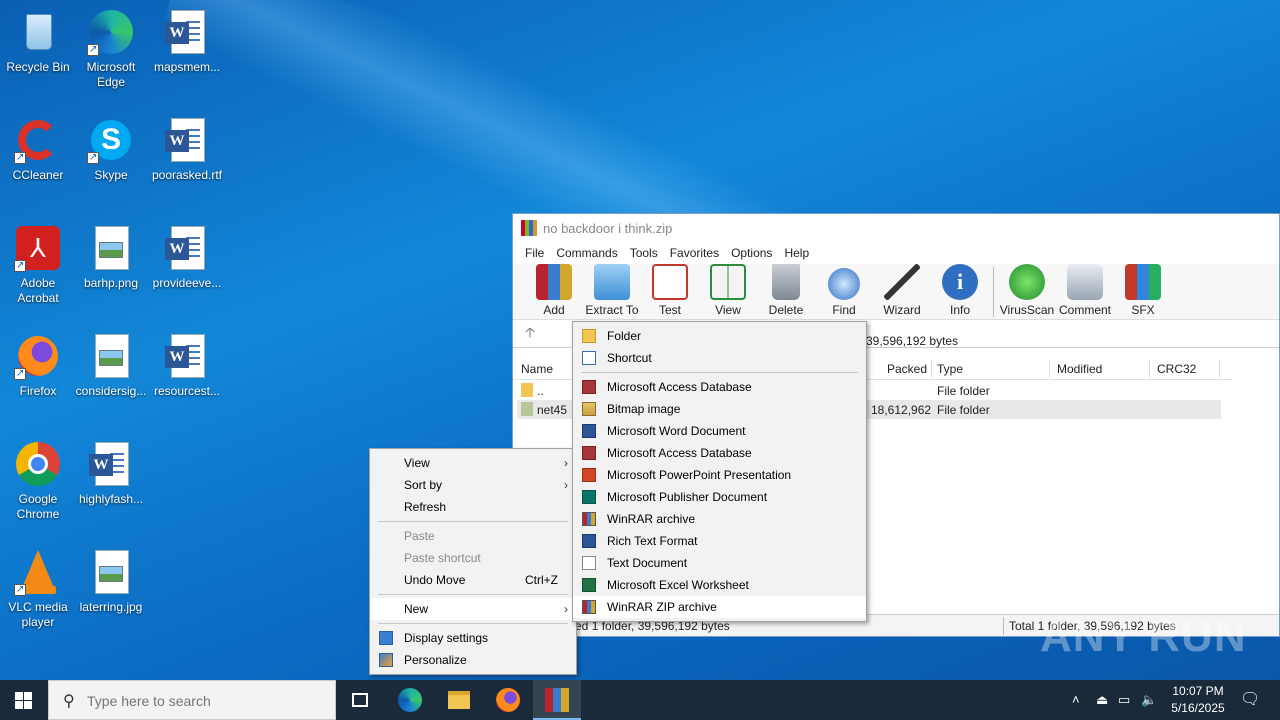 The height and width of the screenshot is (720, 1280). I want to click on notification-icon: 🗨, so click(1250, 700).